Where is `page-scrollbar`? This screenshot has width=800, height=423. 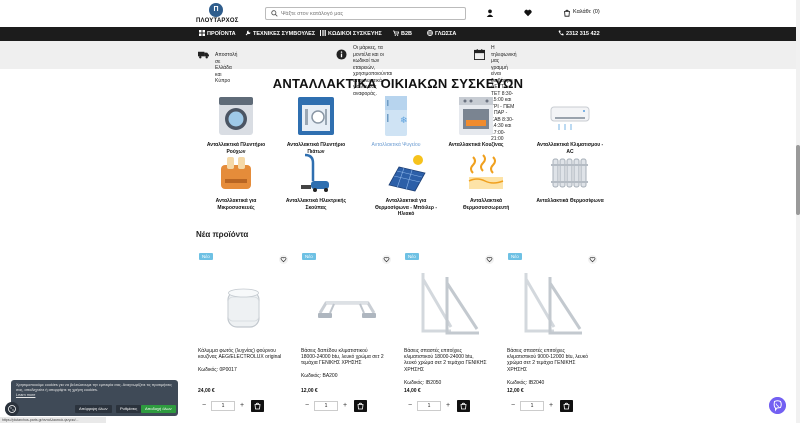
page-scrollbar is located at coordinates (798, 211).